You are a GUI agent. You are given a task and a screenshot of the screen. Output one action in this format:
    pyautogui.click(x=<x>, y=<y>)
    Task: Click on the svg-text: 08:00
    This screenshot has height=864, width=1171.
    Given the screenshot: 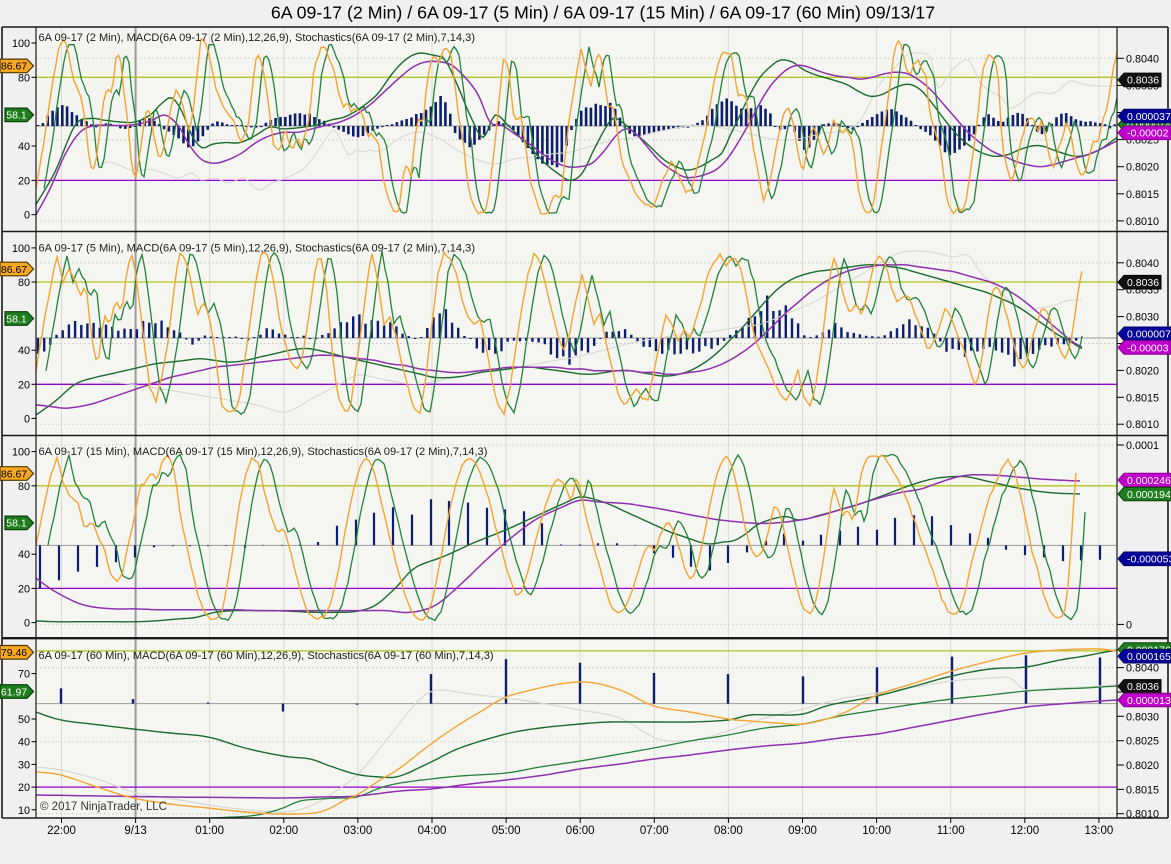 What is the action you would take?
    pyautogui.click(x=728, y=831)
    